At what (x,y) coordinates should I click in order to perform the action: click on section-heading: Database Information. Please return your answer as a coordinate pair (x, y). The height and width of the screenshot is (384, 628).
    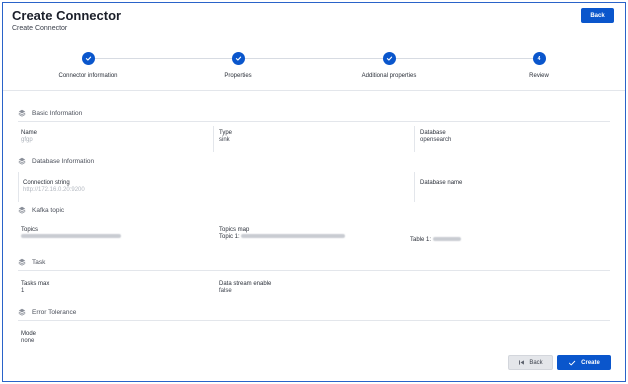
    Looking at the image, I should click on (314, 161).